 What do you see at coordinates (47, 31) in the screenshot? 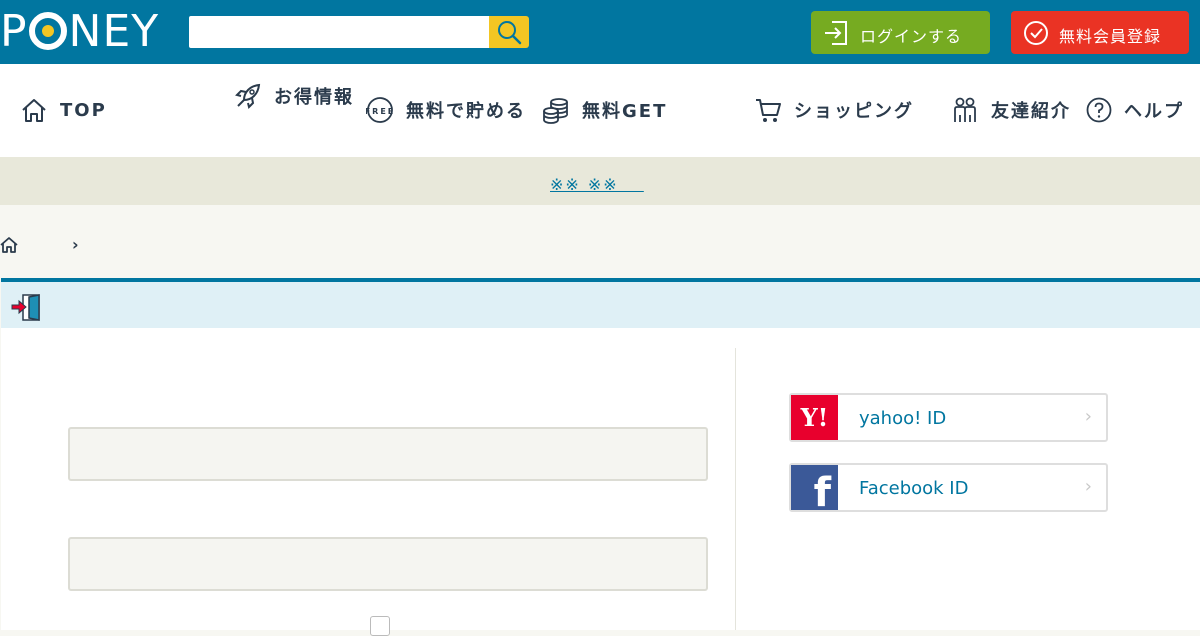
I see `logo-o-mark` at bounding box center [47, 31].